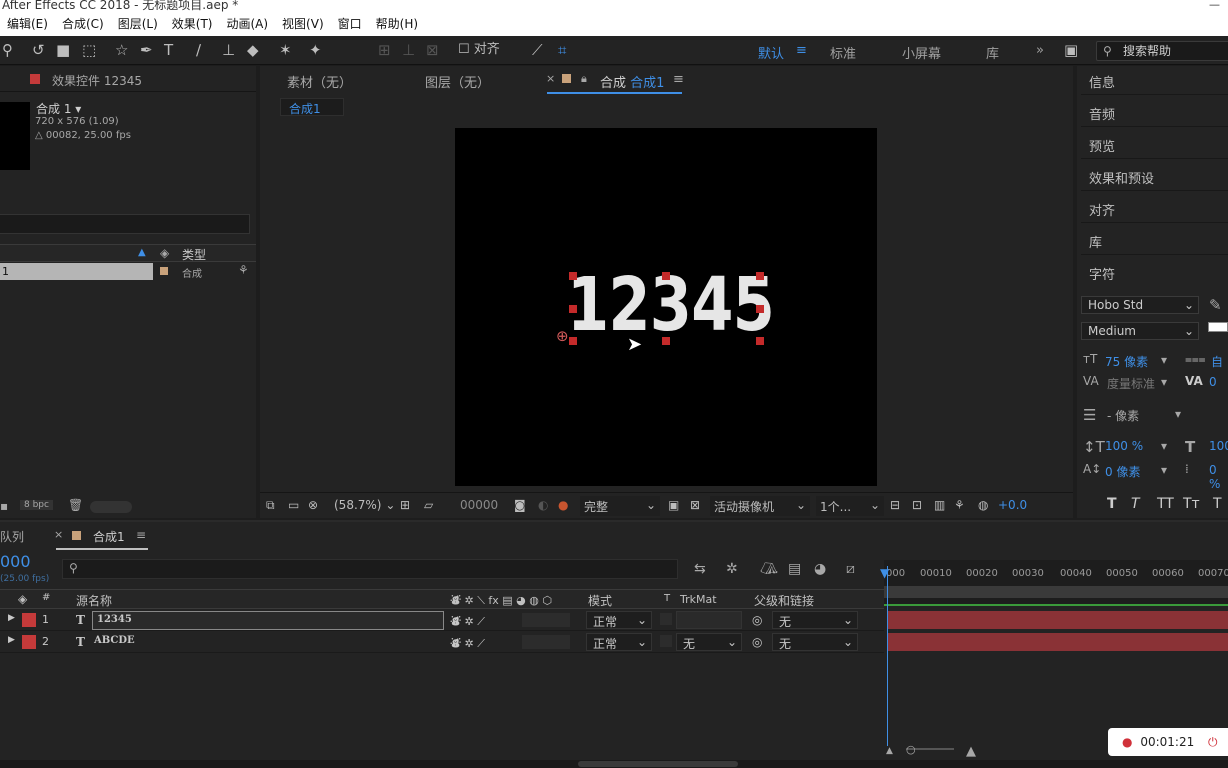 The image size is (1228, 768). What do you see at coordinates (769, 569) in the screenshot?
I see `shy-layers-icon: ⛺︎` at bounding box center [769, 569].